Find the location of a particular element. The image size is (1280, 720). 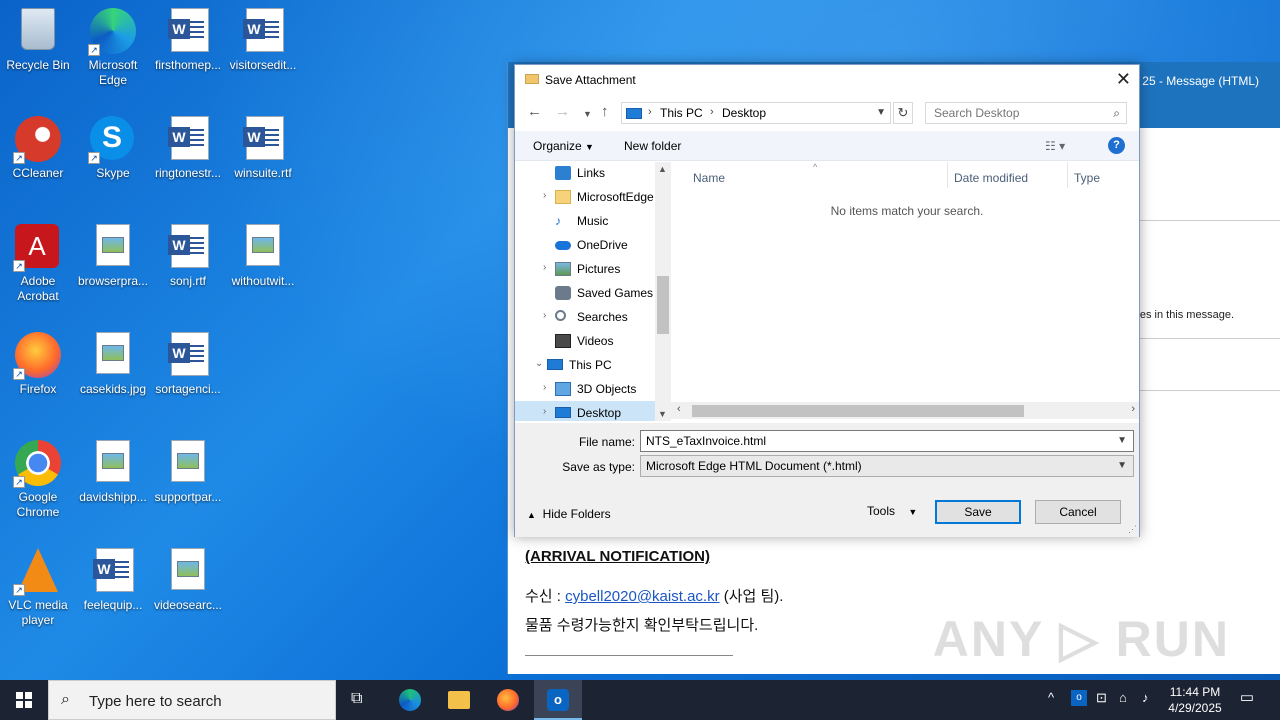

task-view-button: ⧉ is located at coordinates (360, 700).